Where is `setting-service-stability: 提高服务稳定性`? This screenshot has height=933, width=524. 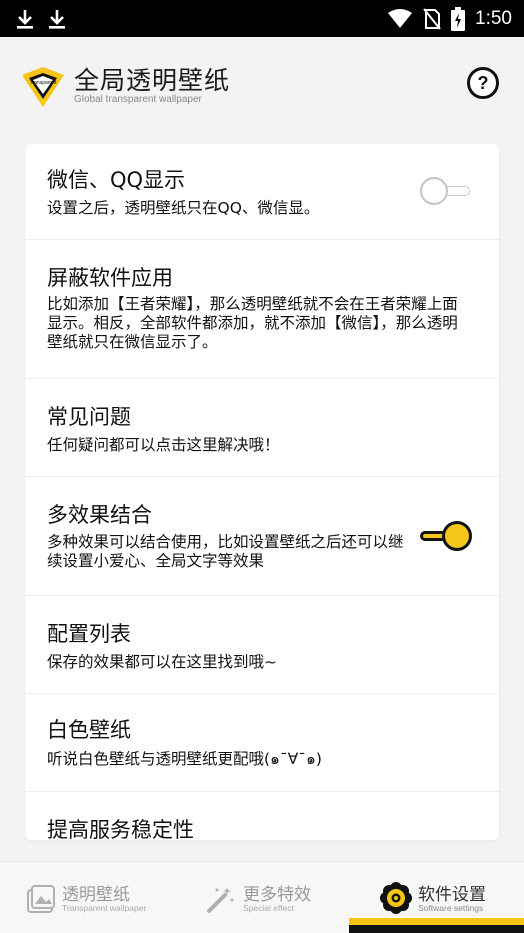
setting-service-stability: 提高服务稳定性 is located at coordinates (262, 816).